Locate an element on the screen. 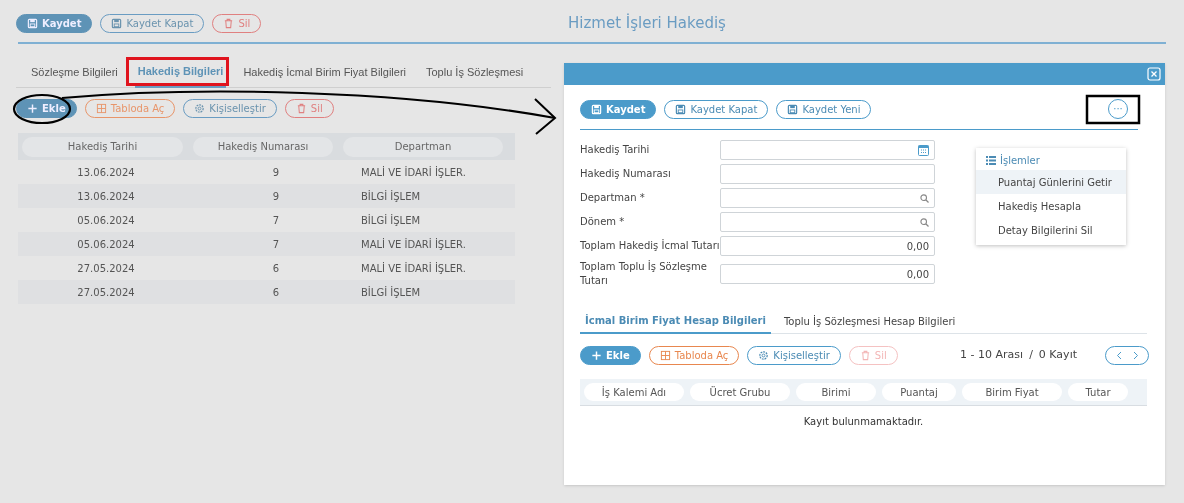  table-row: 27.05.2024 6 BİLGİ İŞLEM is located at coordinates (266, 292).